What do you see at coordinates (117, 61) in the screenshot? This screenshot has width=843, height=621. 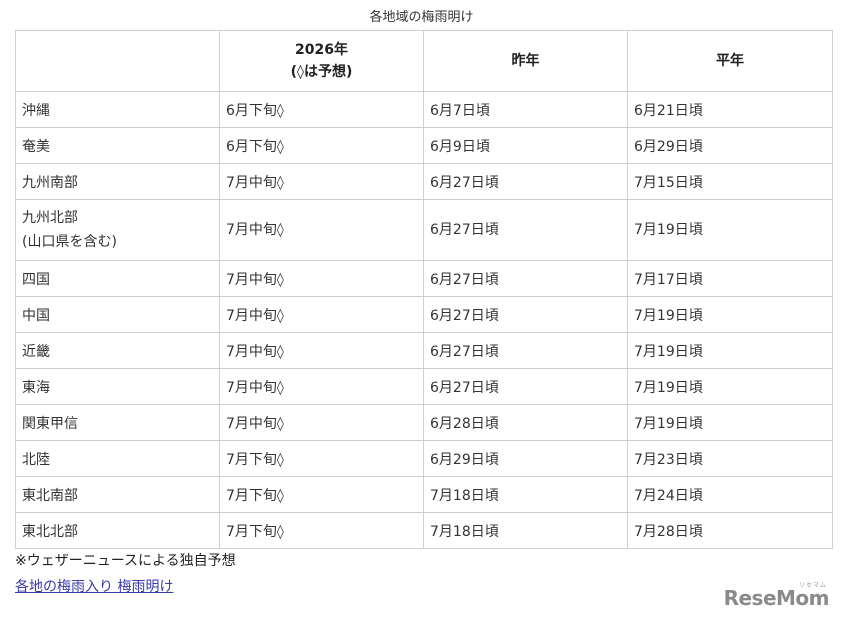 I see `header-region` at bounding box center [117, 61].